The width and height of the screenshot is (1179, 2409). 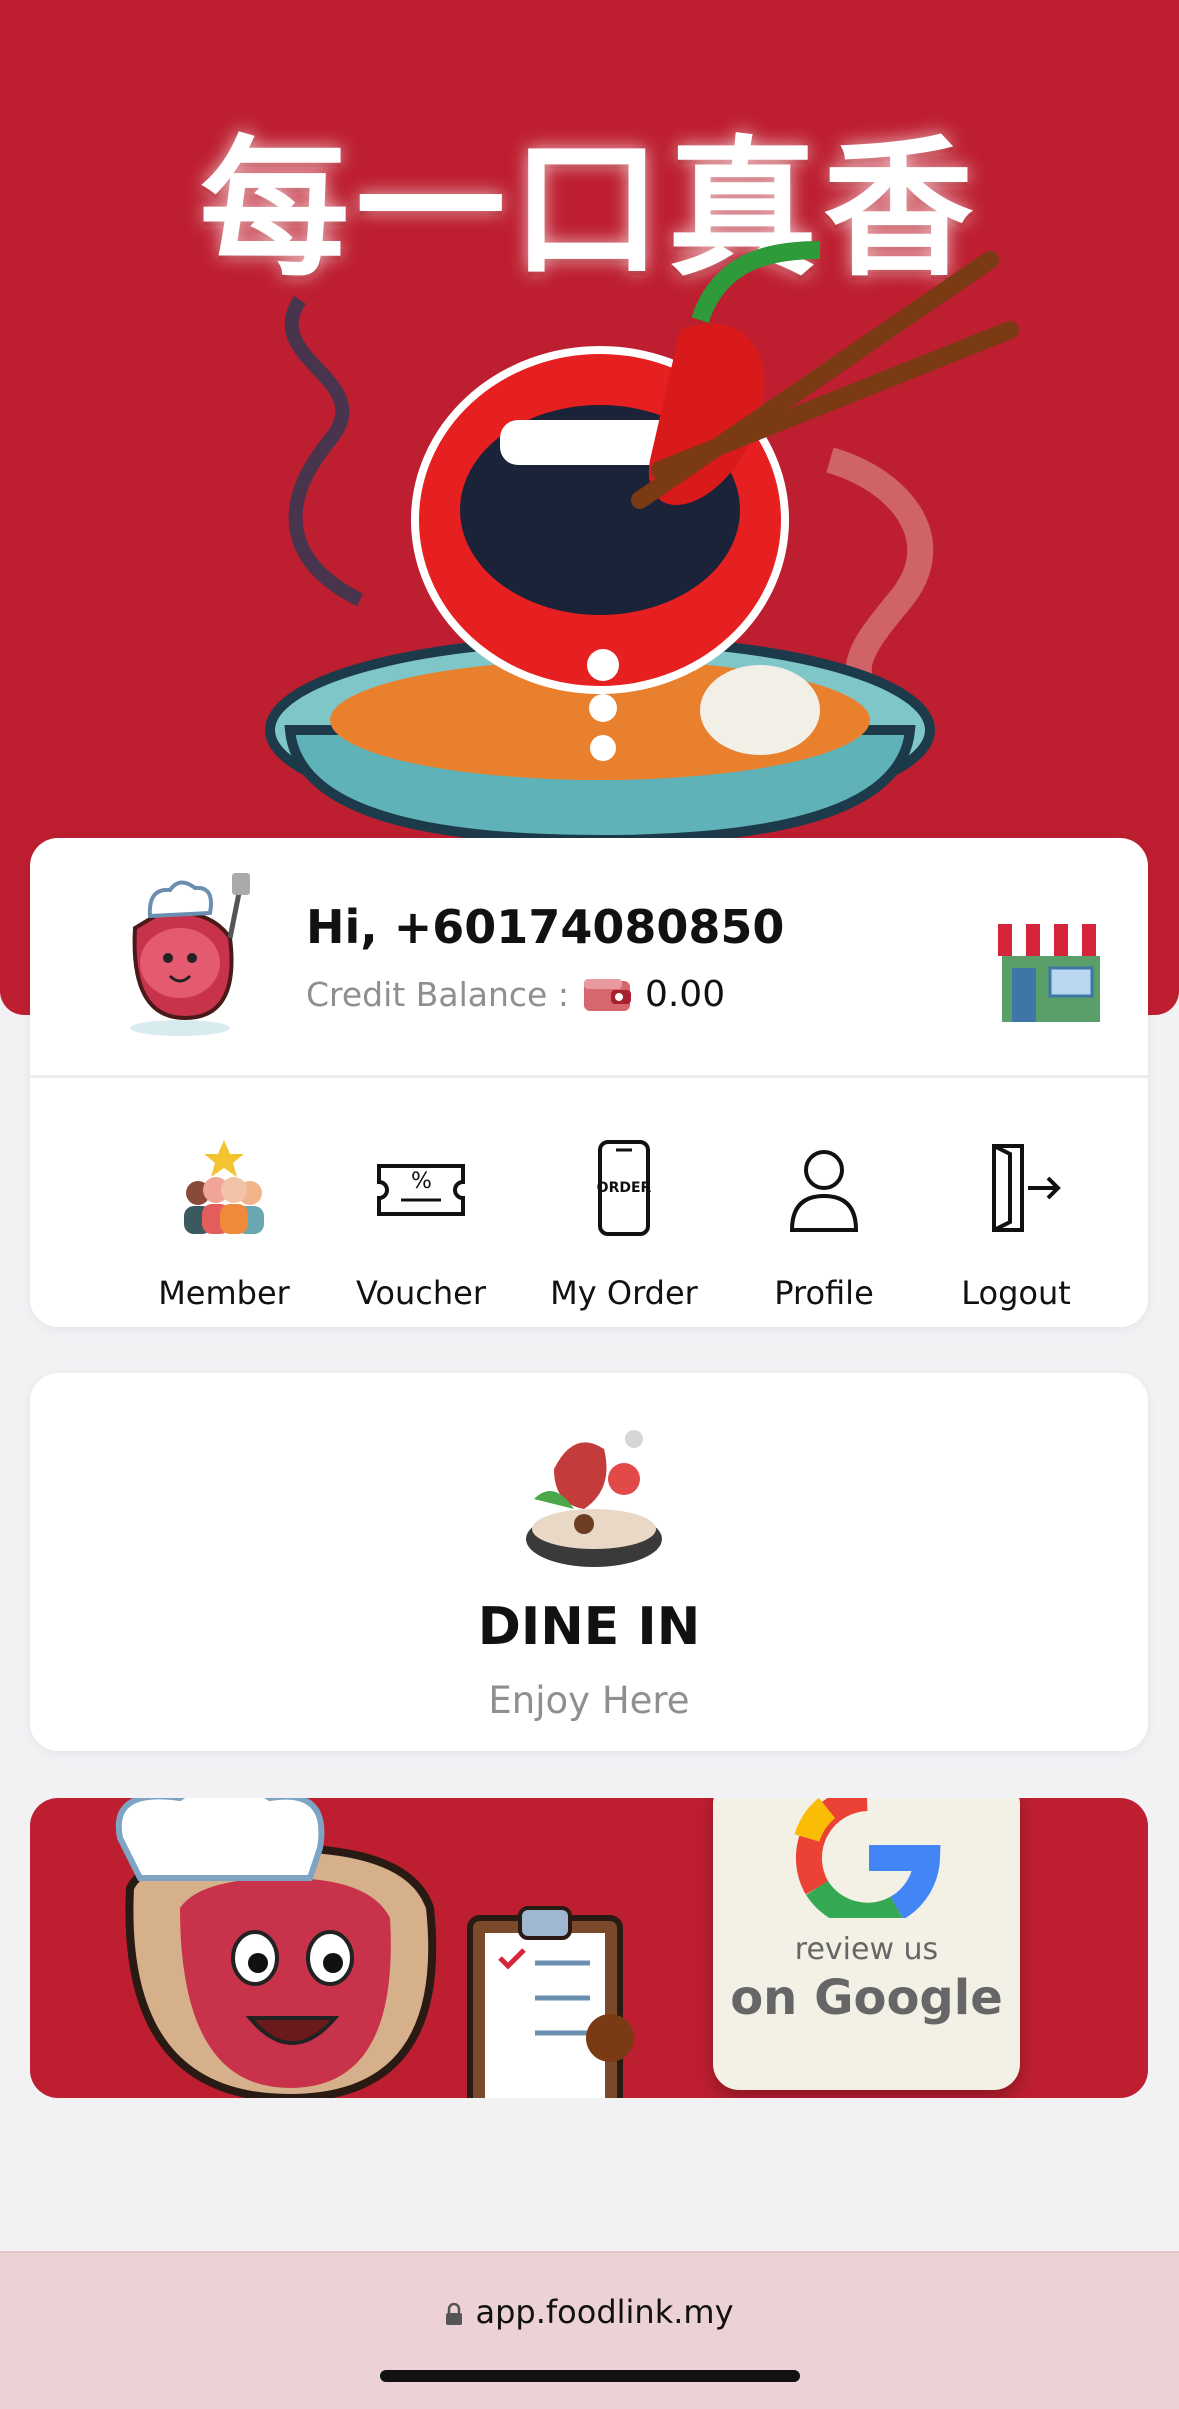 I want to click on google-review-banner: review us on Google, so click(x=589, y=1948).